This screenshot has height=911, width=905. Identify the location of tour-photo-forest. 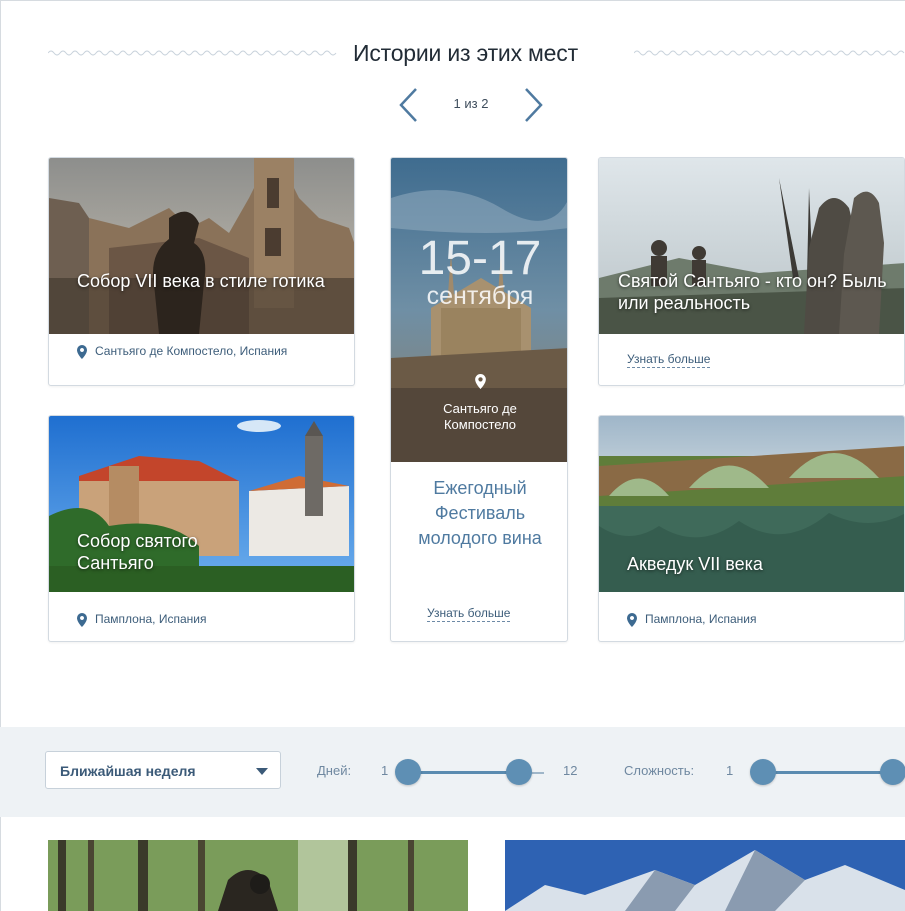
(258, 875).